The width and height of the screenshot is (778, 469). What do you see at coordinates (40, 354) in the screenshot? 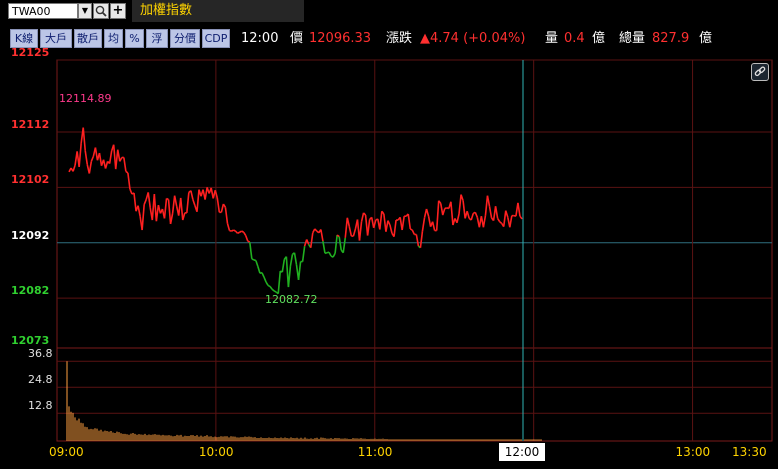
I see `volume-tick-label: 36.8` at bounding box center [40, 354].